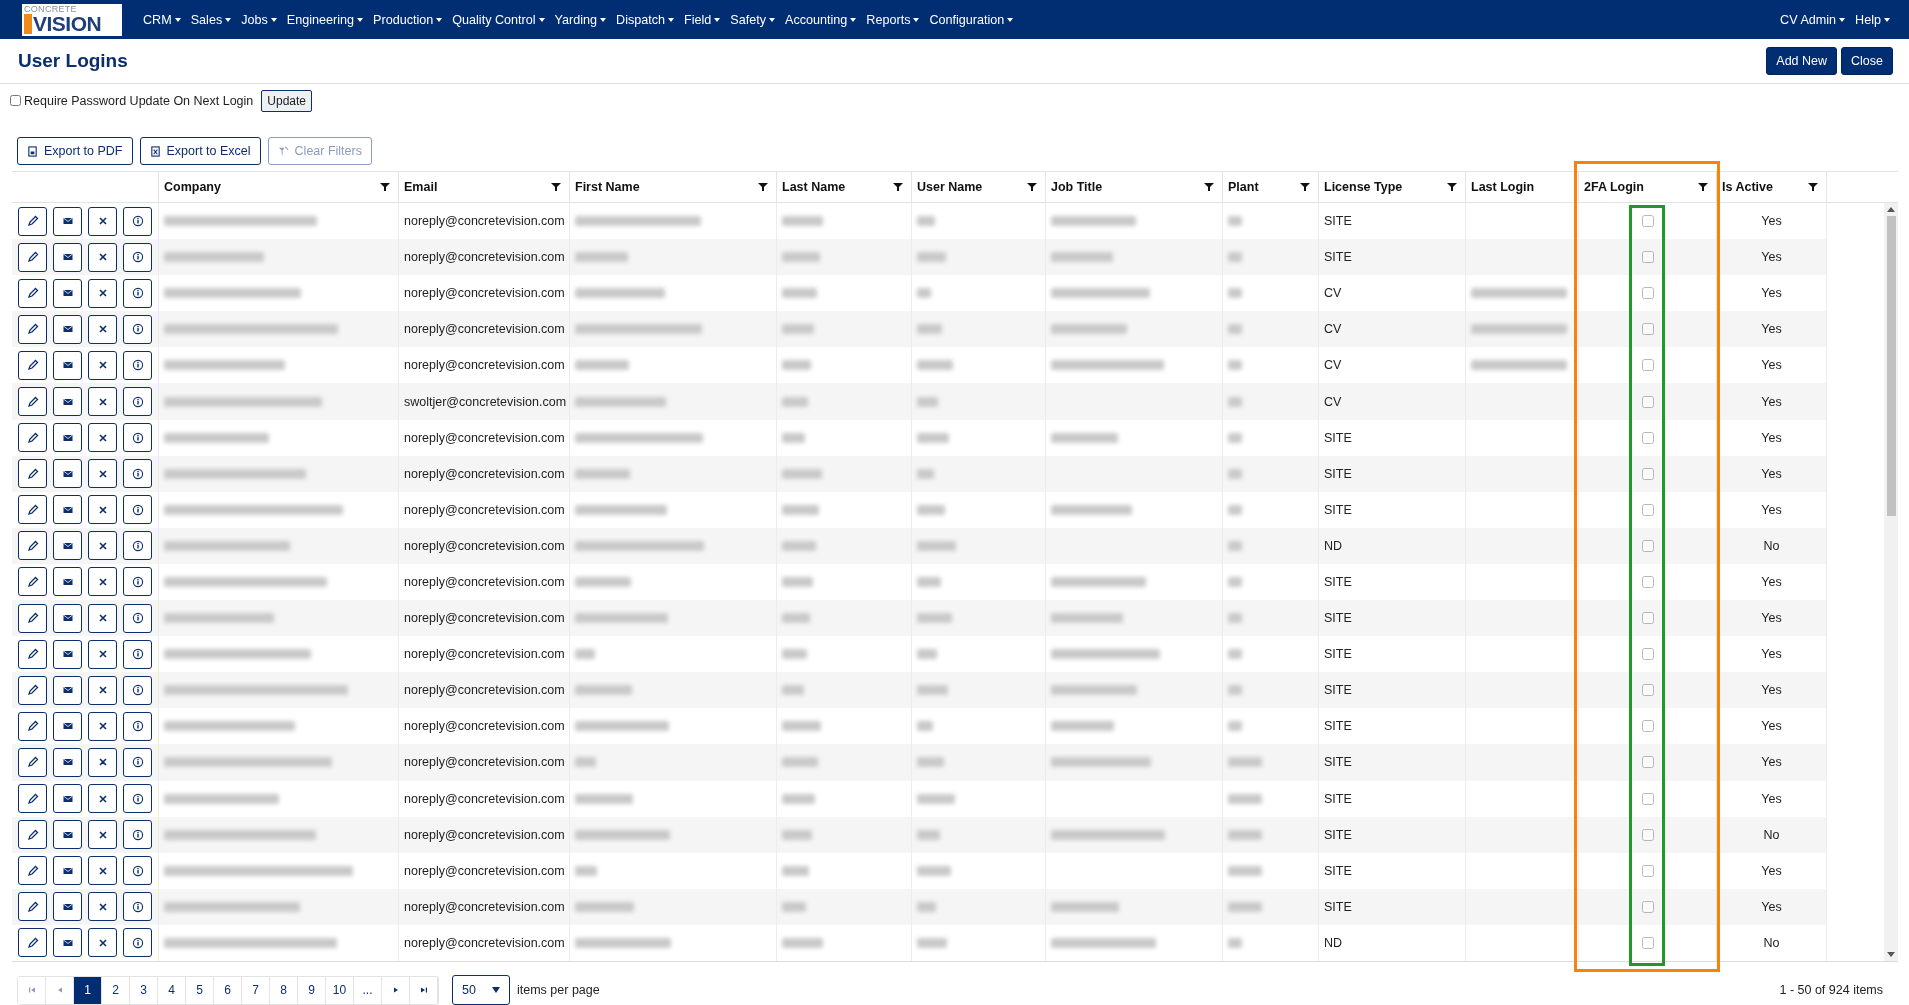 The height and width of the screenshot is (1005, 1909). What do you see at coordinates (672, 187) in the screenshot?
I see `column-header: First Name` at bounding box center [672, 187].